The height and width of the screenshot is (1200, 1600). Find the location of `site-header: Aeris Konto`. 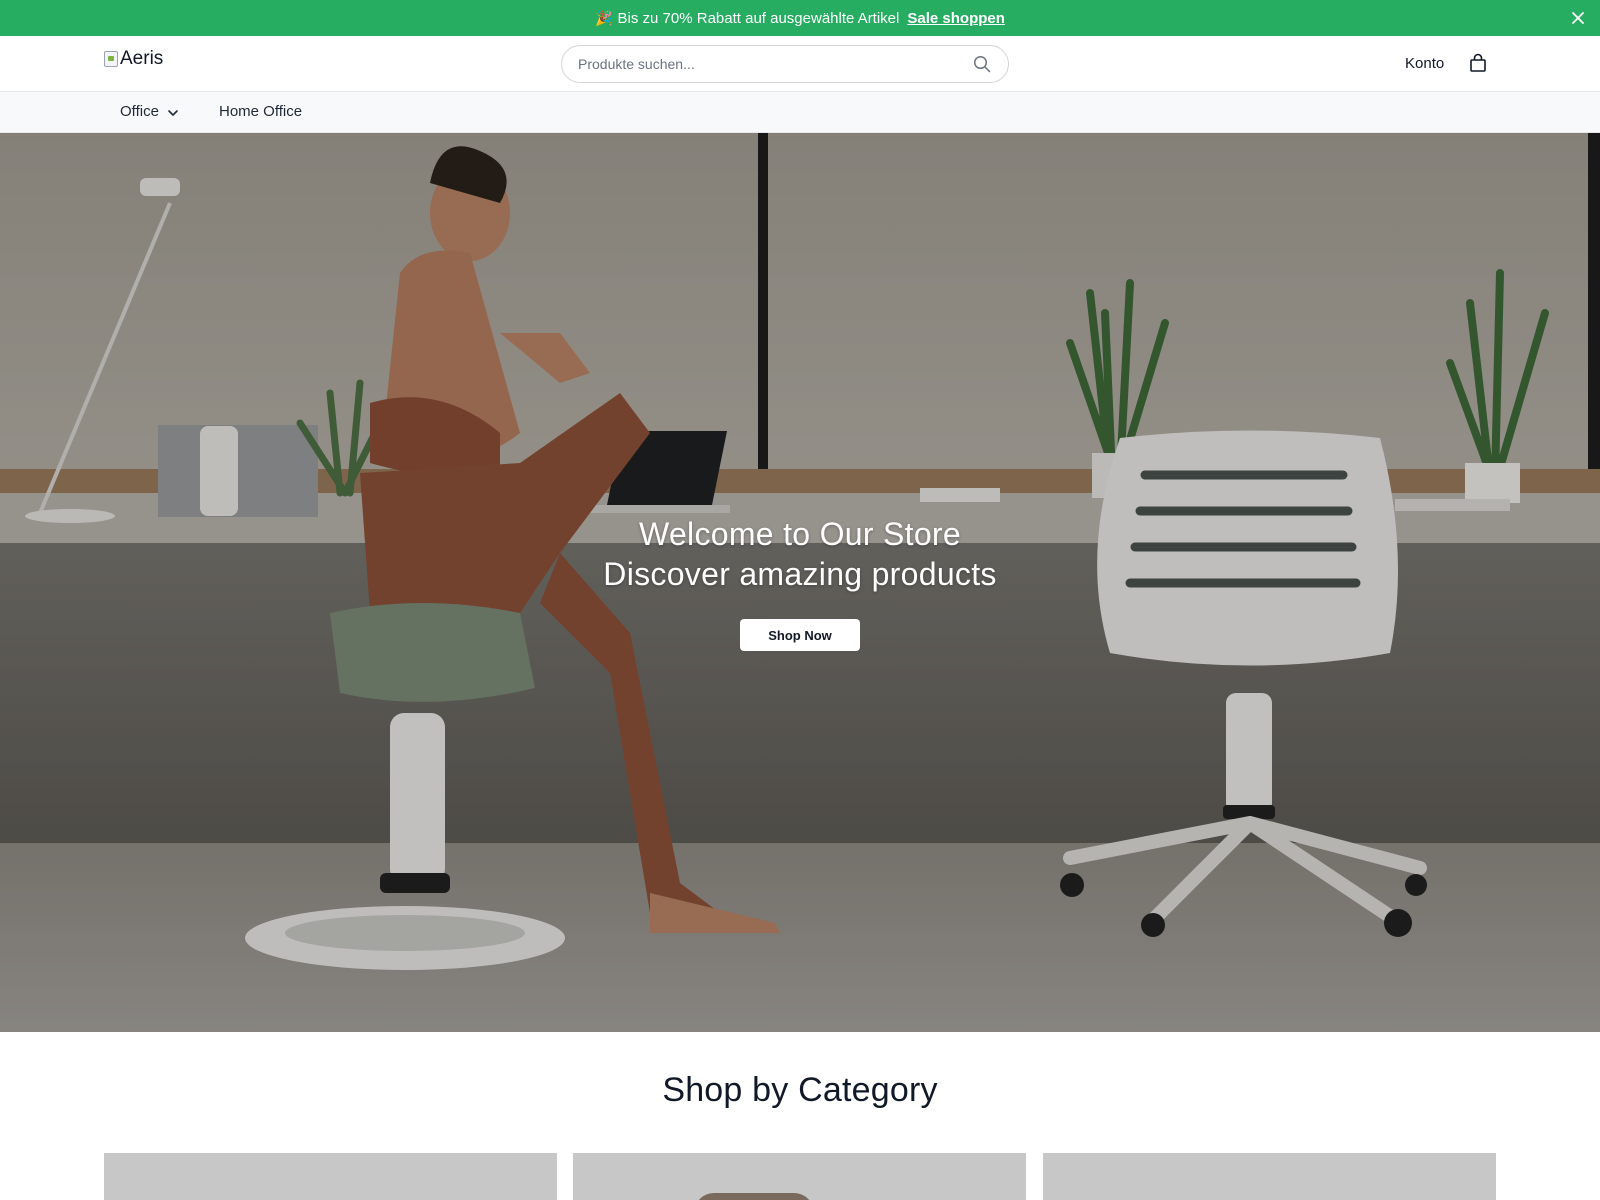

site-header: Aeris Konto is located at coordinates (800, 64).